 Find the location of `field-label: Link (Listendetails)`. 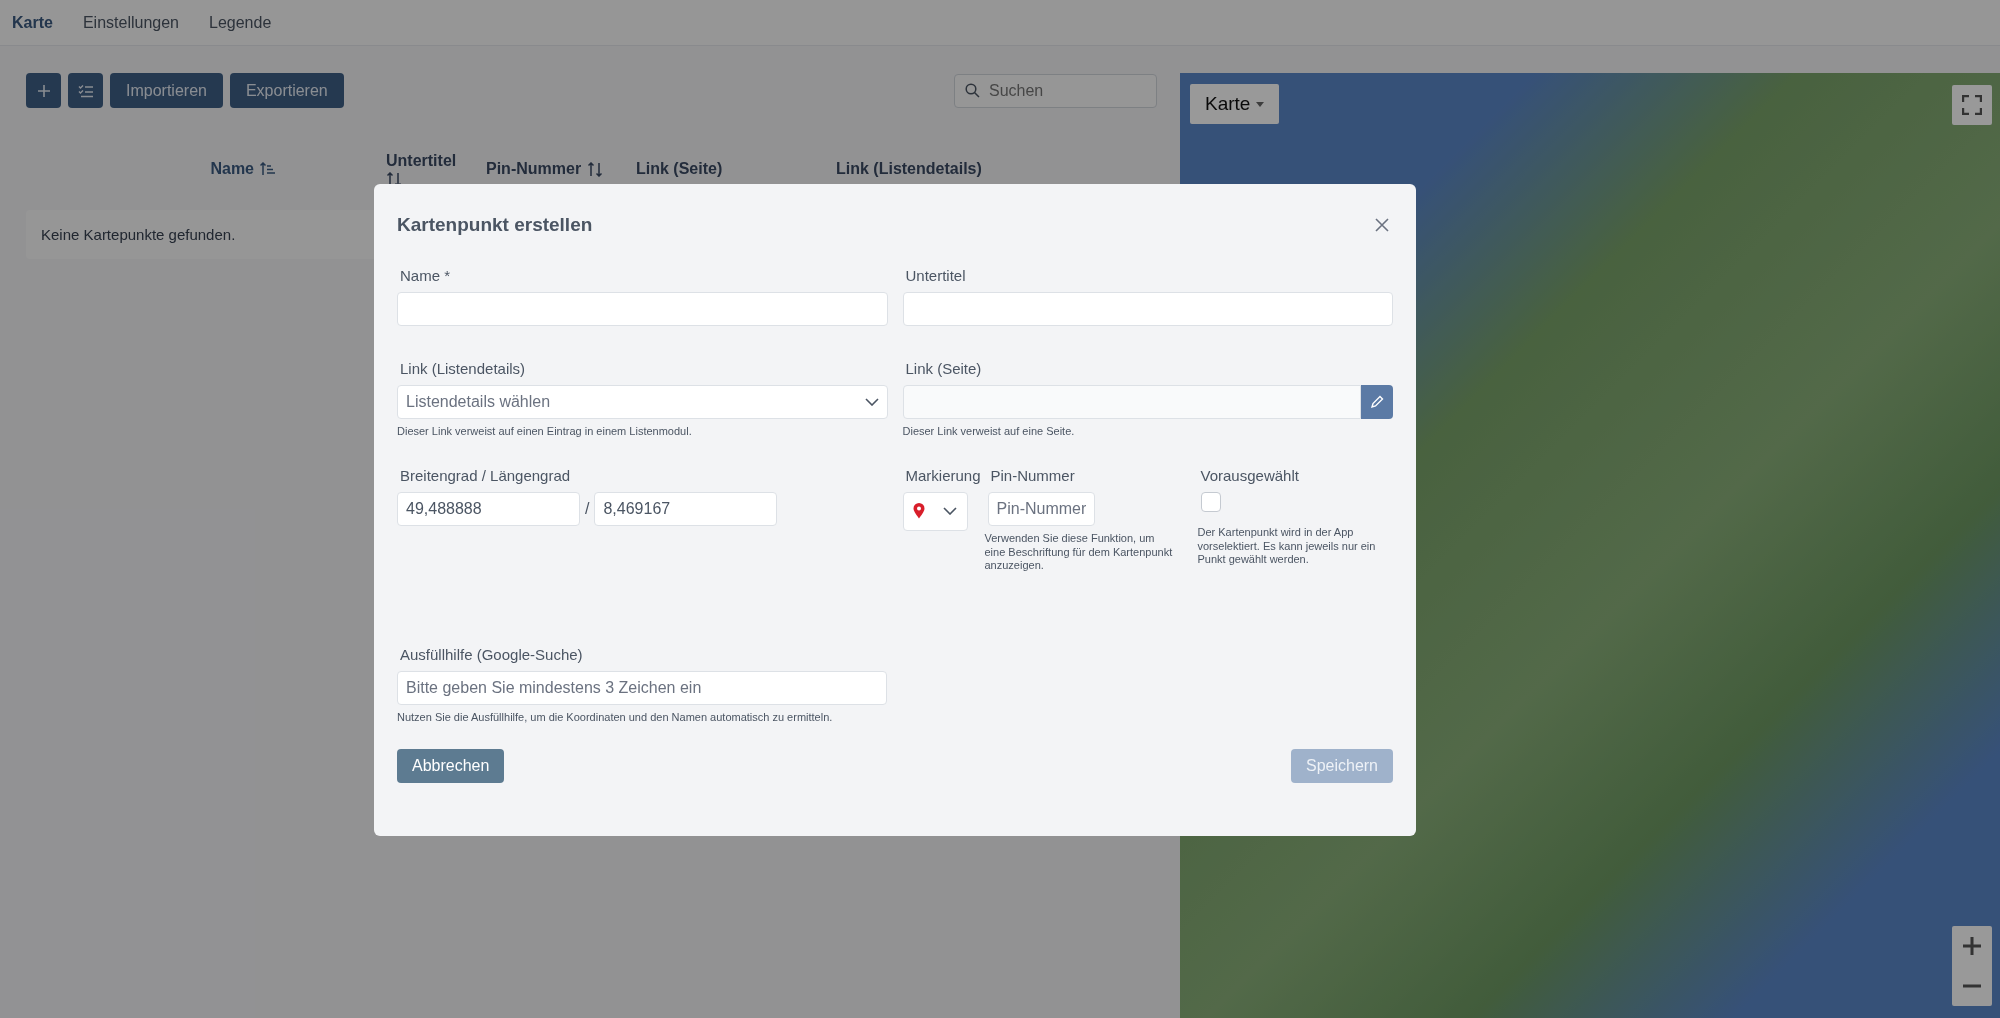

field-label: Link (Listendetails) is located at coordinates (463, 368).